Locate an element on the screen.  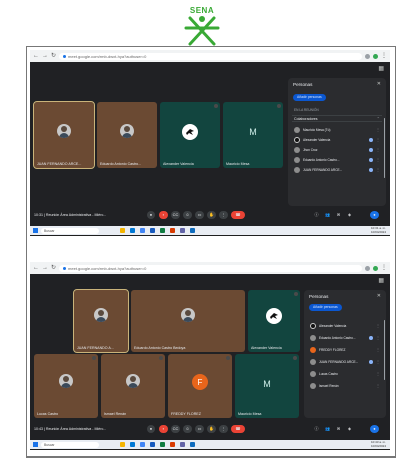
participant-tile: F FREDDY FLOREZ is located at coordinates (200, 386).